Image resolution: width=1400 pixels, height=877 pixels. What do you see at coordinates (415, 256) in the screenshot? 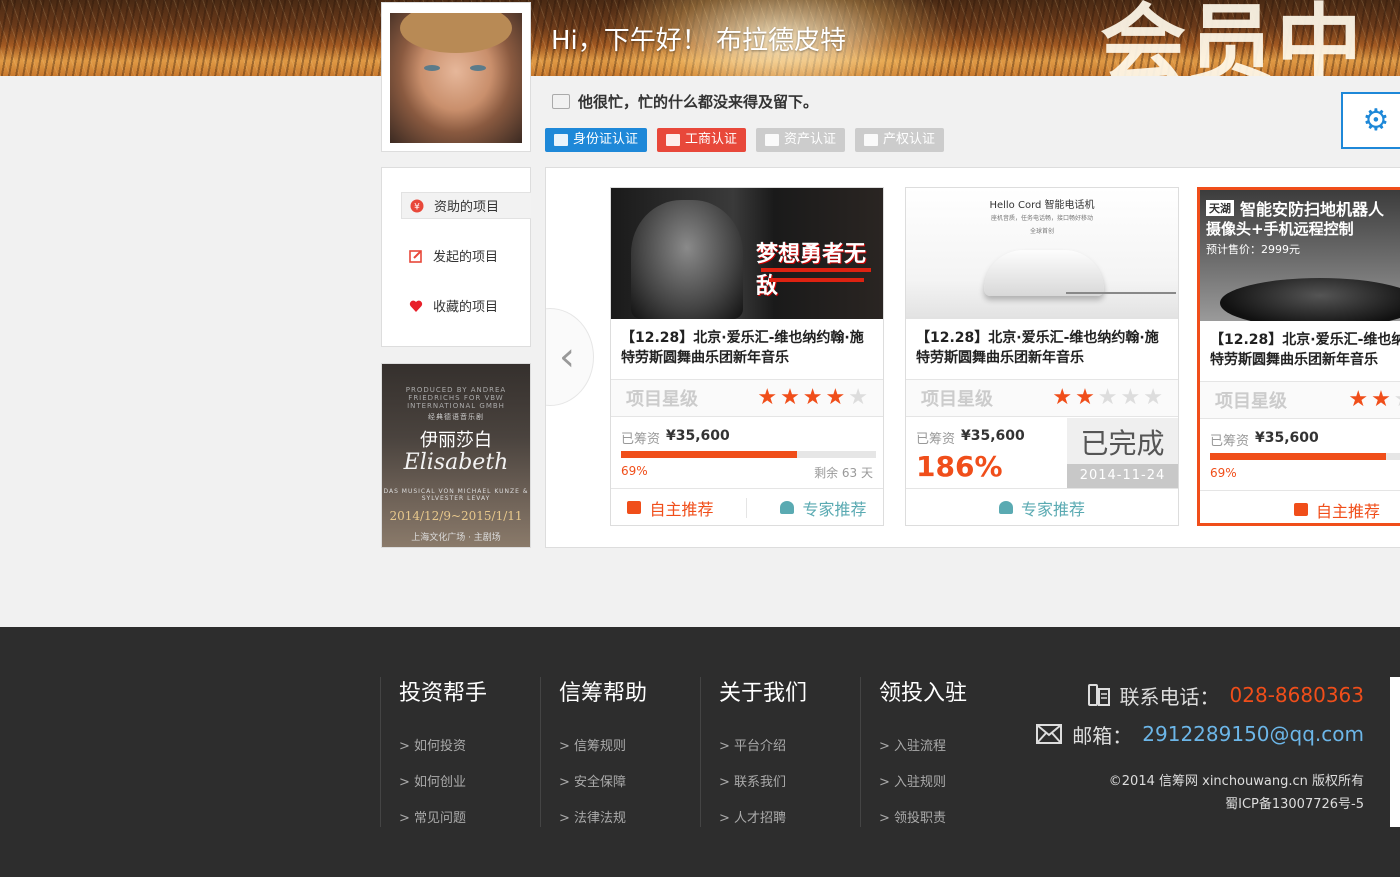
I see `edit-icon` at bounding box center [415, 256].